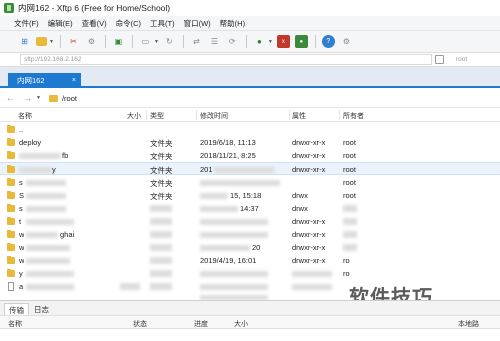 This screenshot has height=341, width=500. I want to click on globe-icon: ●, so click(259, 41).